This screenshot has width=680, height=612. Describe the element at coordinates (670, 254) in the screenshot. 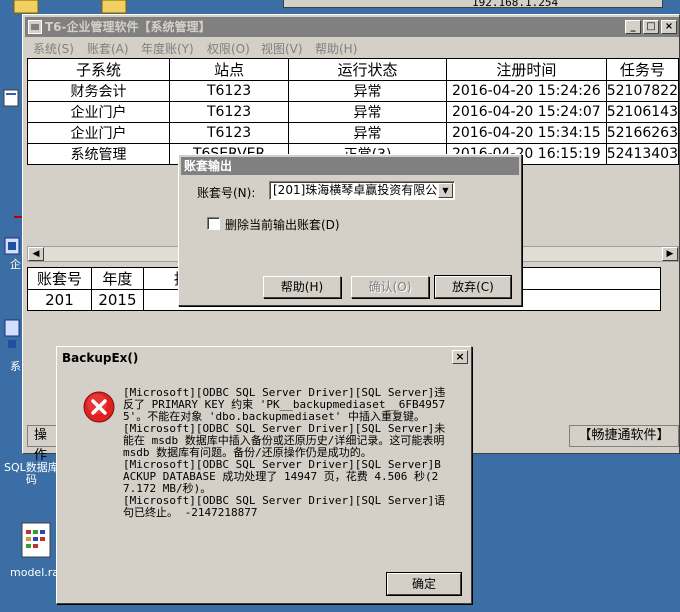

I see `scroll-right-icon: ▶` at that location.